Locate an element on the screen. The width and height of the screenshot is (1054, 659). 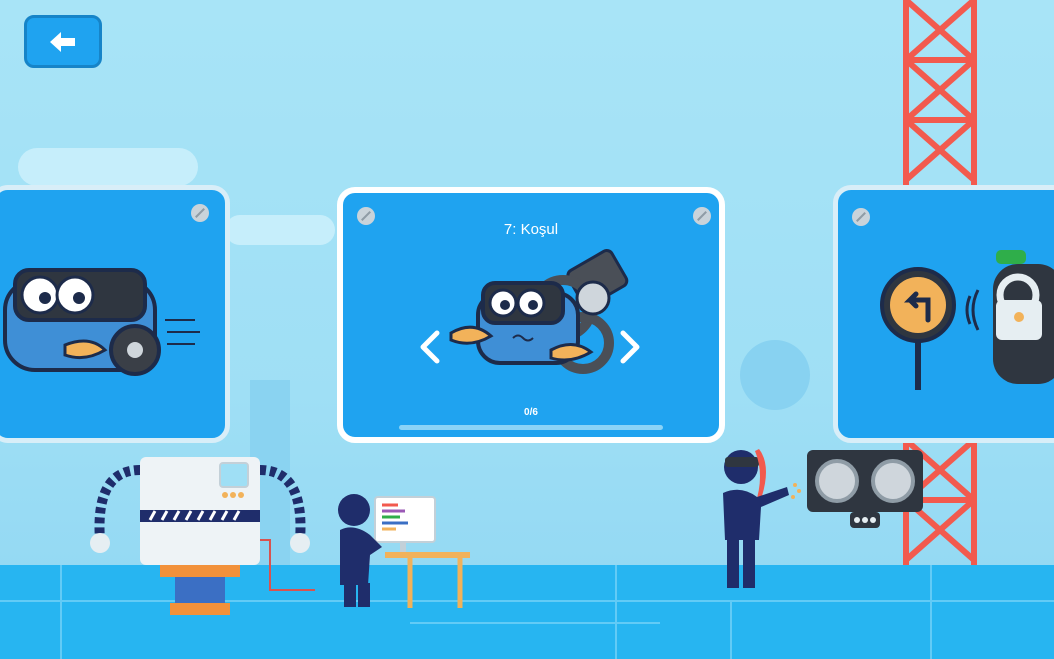
level-card-previous is located at coordinates (115, 314).